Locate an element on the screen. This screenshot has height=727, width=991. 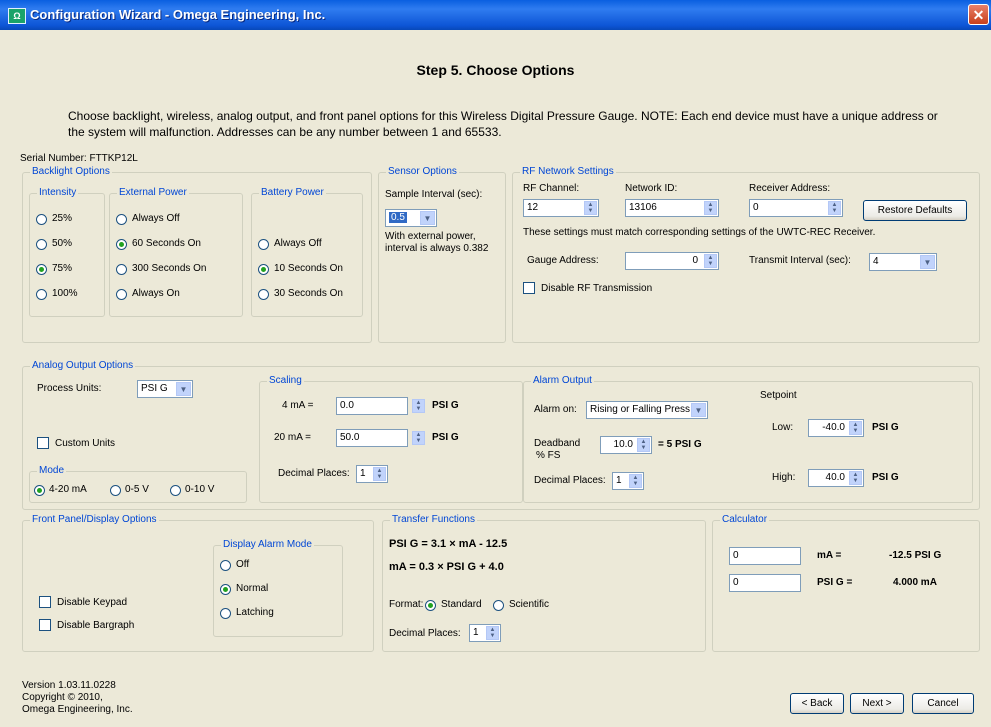
intensity-75-radio is located at coordinates (41, 269).